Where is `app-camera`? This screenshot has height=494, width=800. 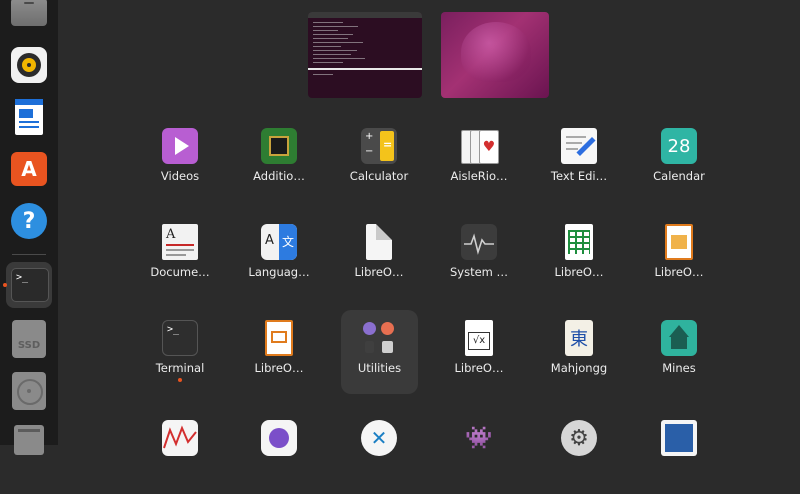 app-camera is located at coordinates (279, 452).